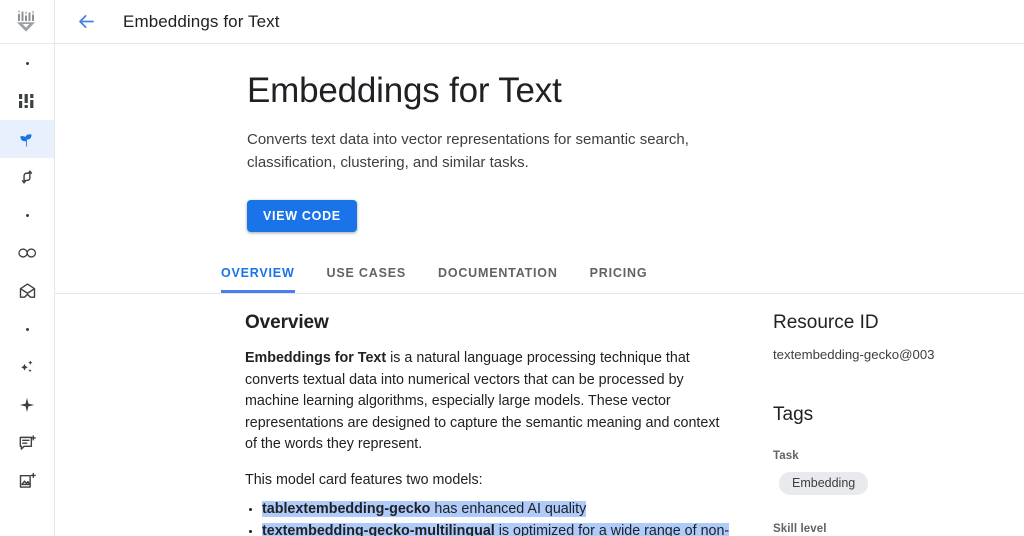  I want to click on text-prompt-icon, so click(27, 442).